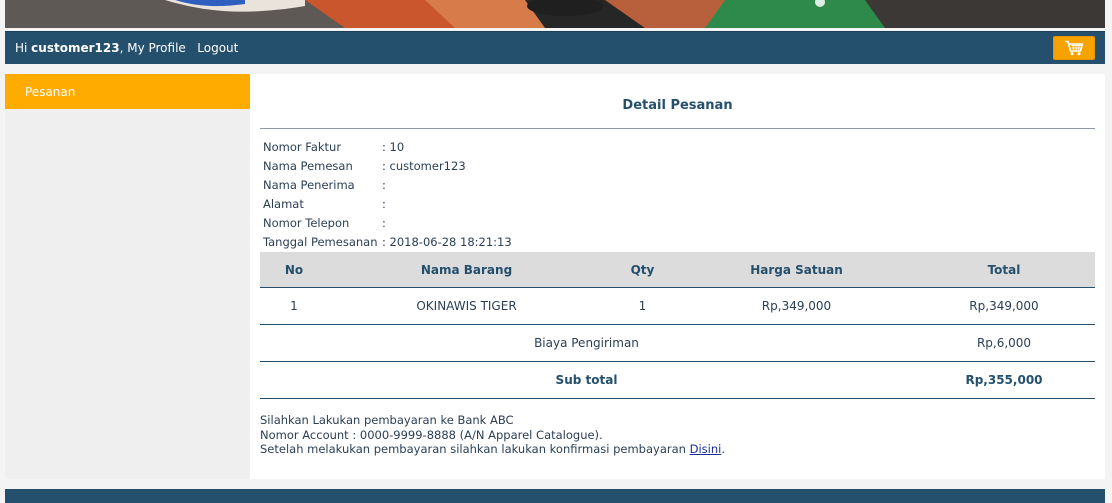 This screenshot has width=1112, height=503. What do you see at coordinates (306, 223) in the screenshot?
I see `info-label: Nomor Telepon` at bounding box center [306, 223].